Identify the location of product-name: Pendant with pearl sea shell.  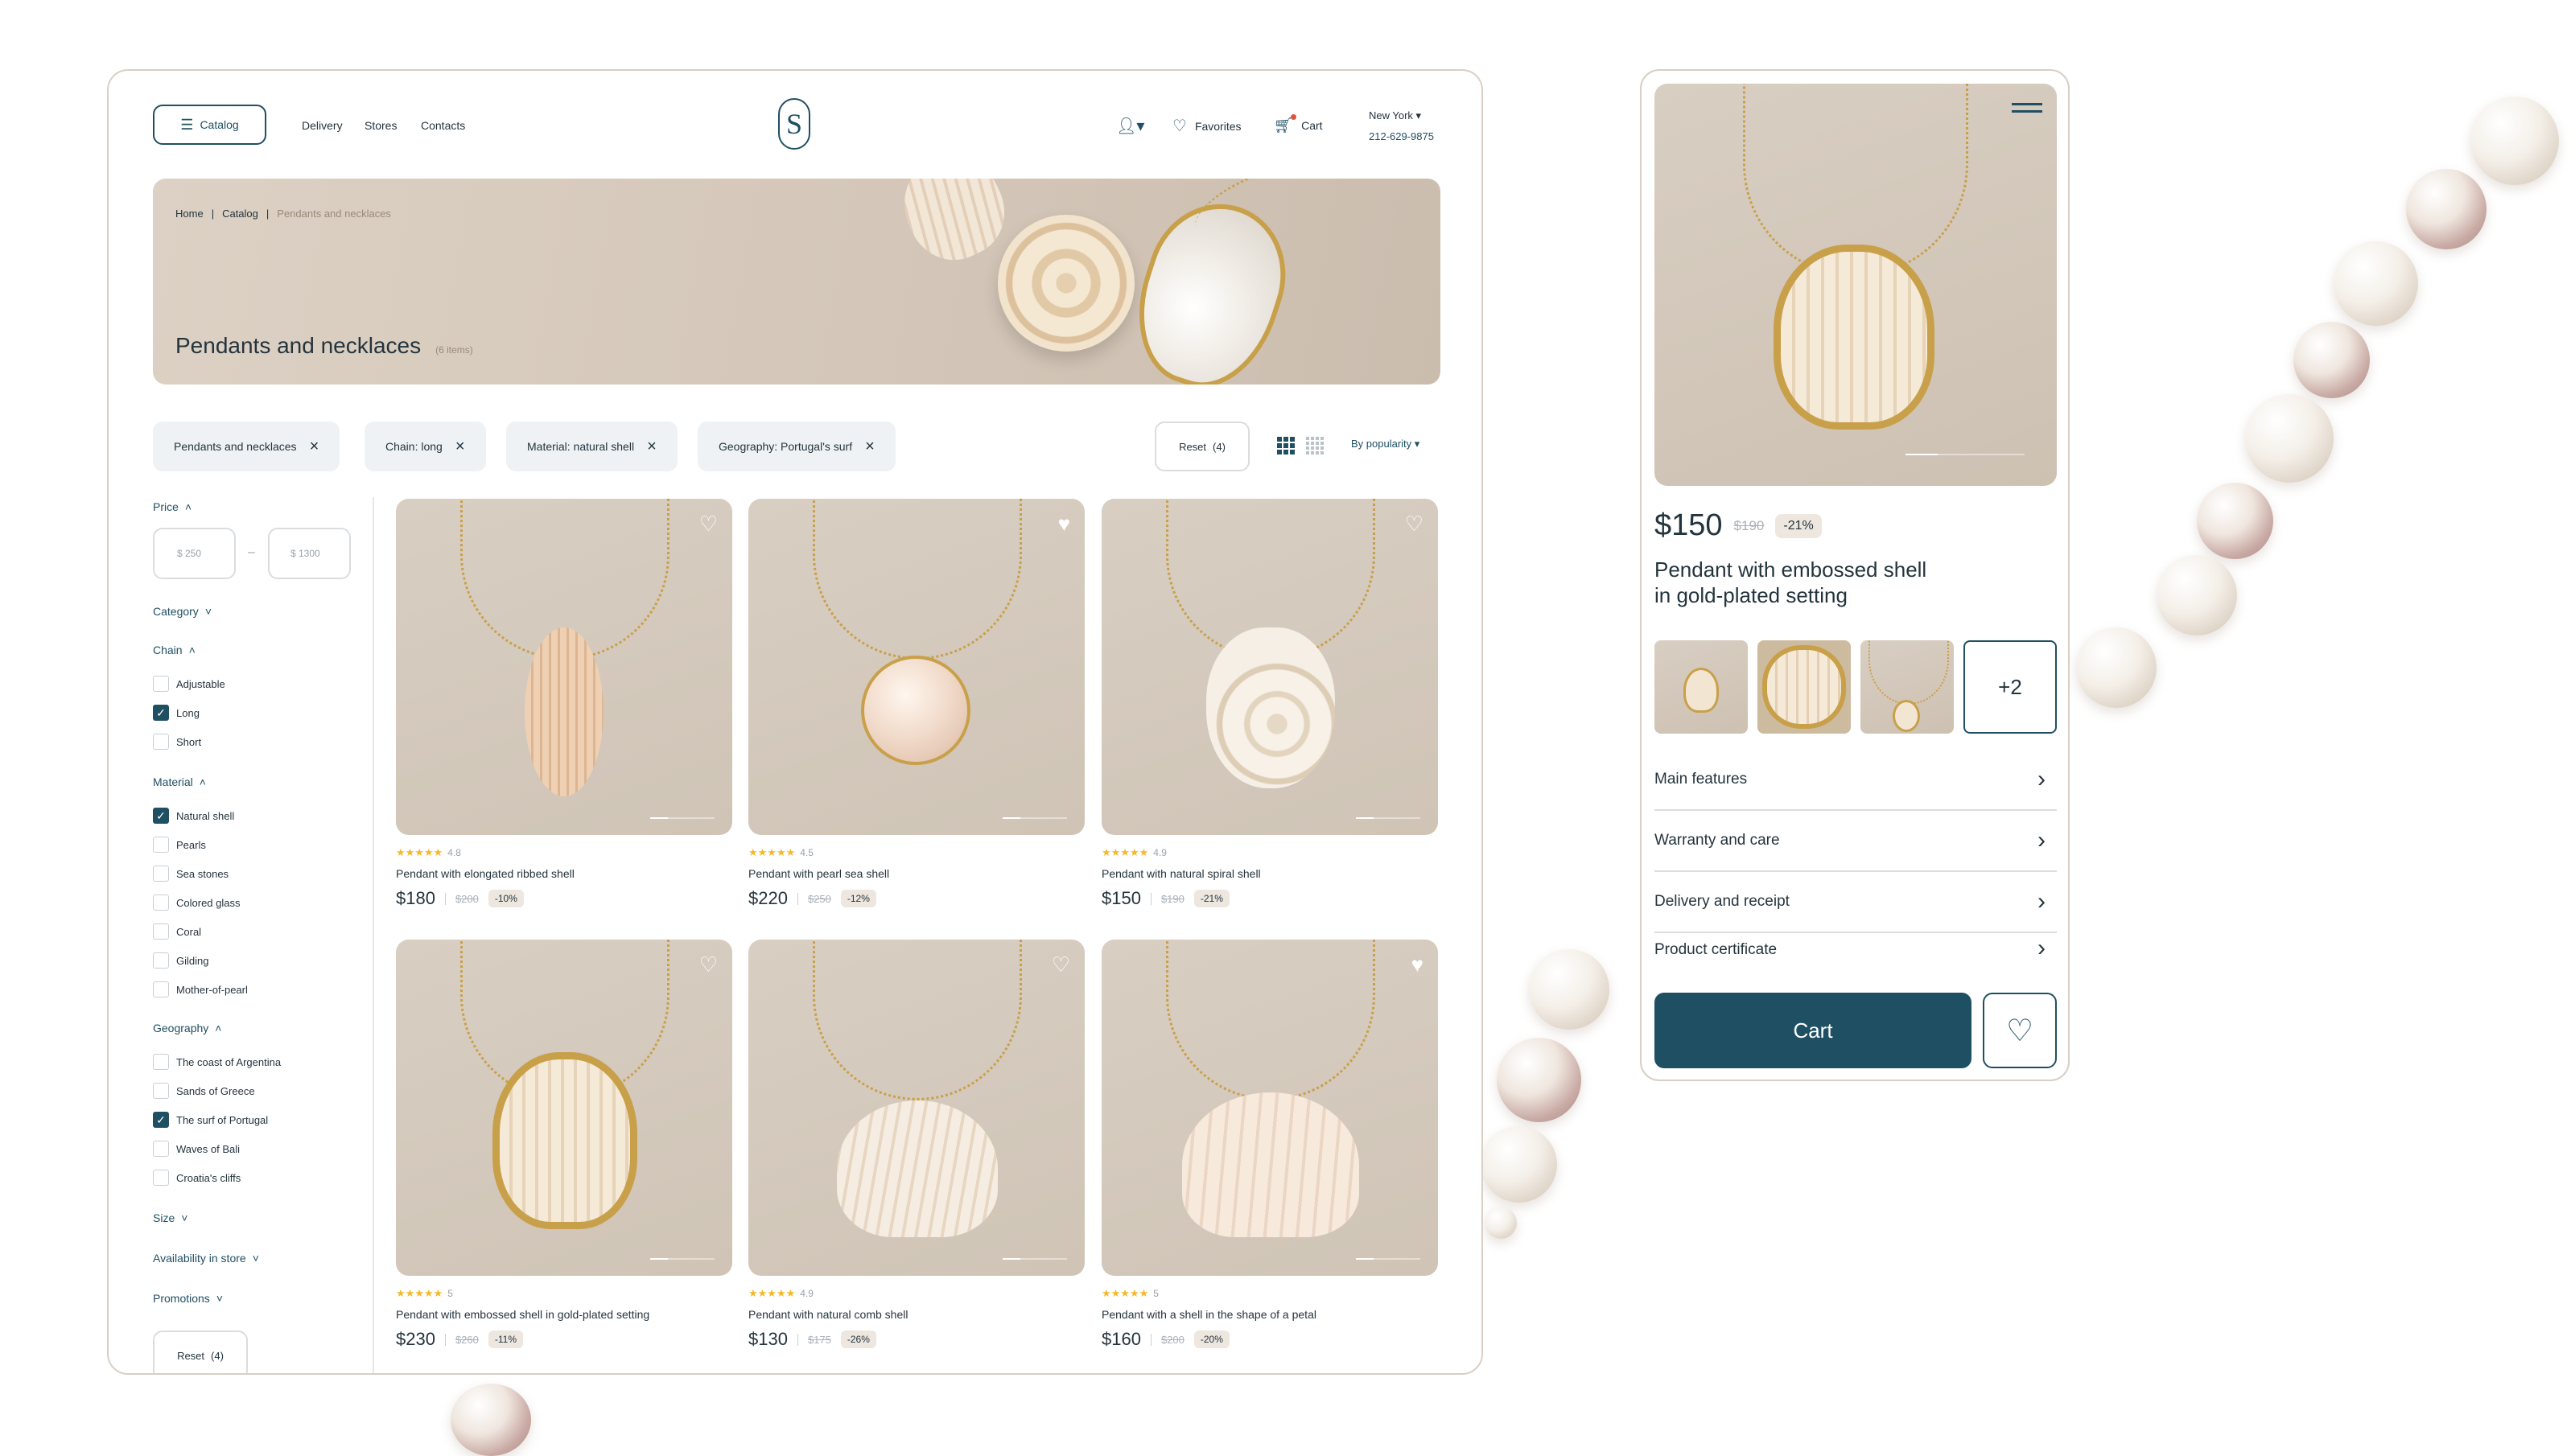
(916, 873).